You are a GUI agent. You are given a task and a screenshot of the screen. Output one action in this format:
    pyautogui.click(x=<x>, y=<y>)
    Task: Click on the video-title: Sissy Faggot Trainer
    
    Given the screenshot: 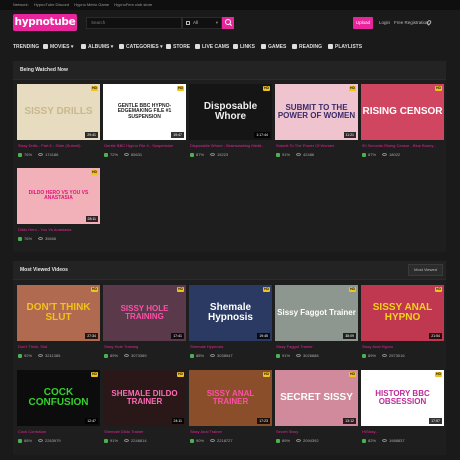 What is the action you would take?
    pyautogui.click(x=317, y=346)
    